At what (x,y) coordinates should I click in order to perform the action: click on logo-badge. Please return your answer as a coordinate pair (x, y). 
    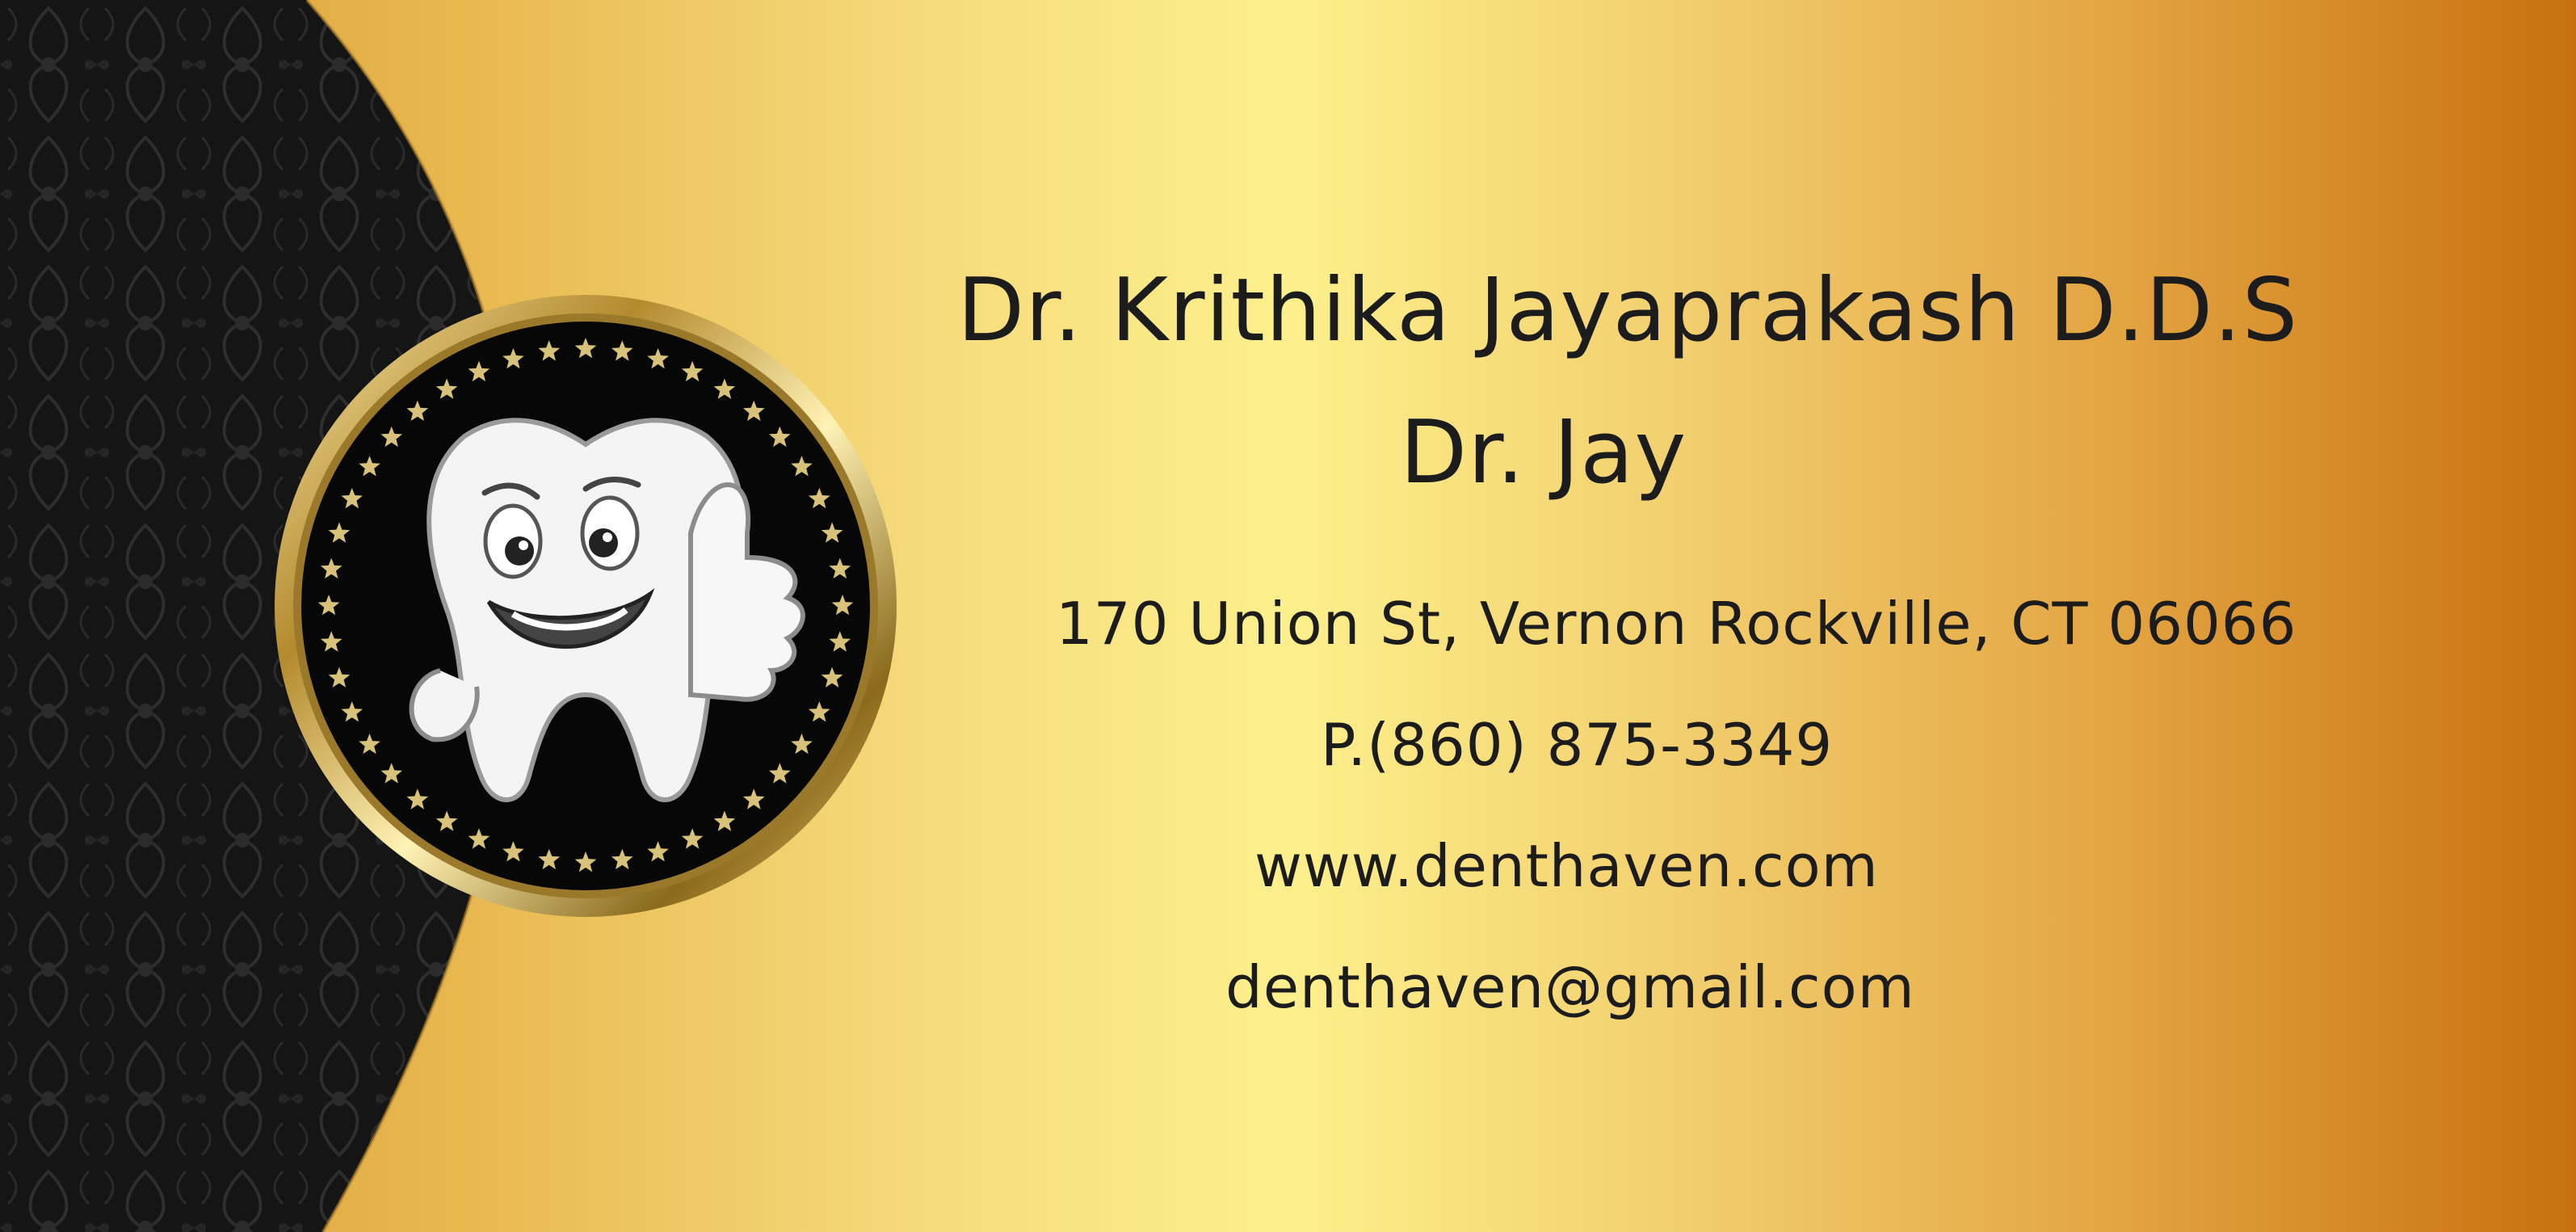
    Looking at the image, I should click on (586, 606).